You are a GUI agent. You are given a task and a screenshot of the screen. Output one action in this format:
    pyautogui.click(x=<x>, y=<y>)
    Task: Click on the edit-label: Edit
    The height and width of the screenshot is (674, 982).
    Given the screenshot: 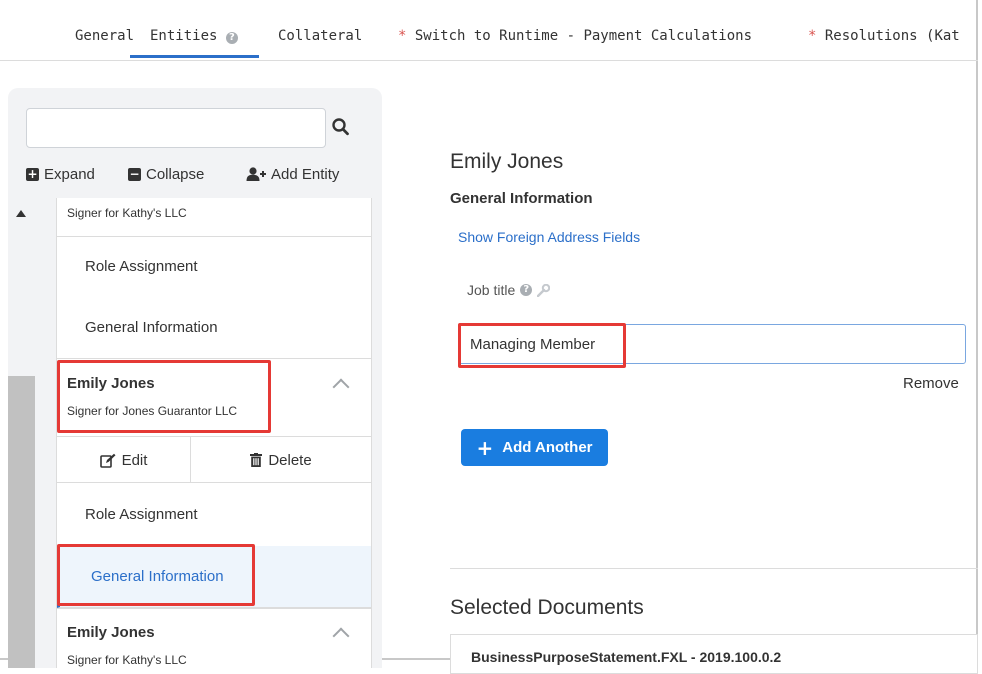 What is the action you would take?
    pyautogui.click(x=134, y=460)
    